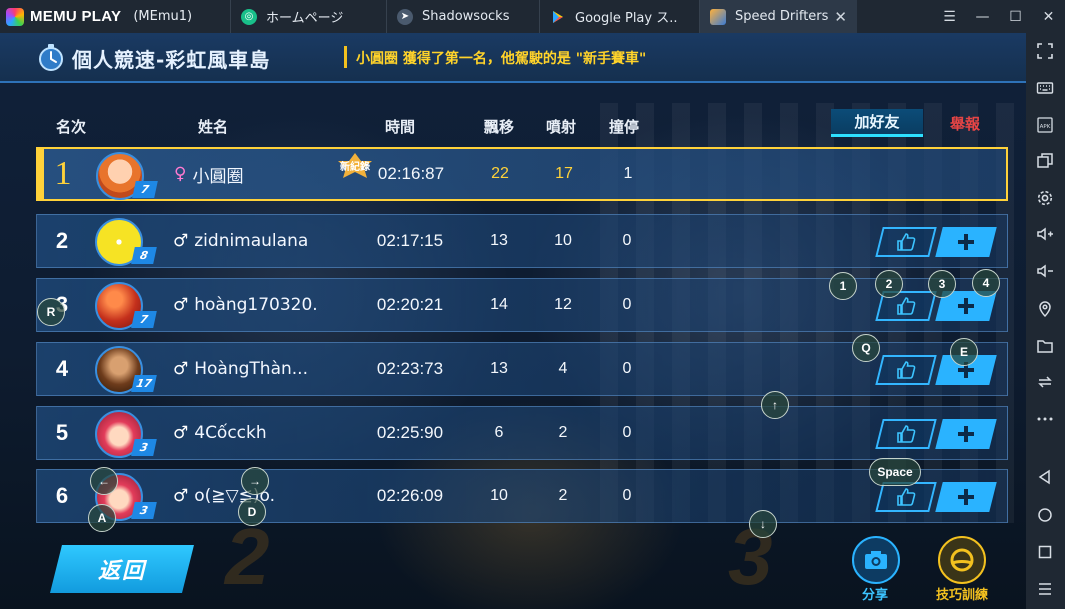 The height and width of the screenshot is (609, 1065). I want to click on level-badge: 3, so click(144, 447).